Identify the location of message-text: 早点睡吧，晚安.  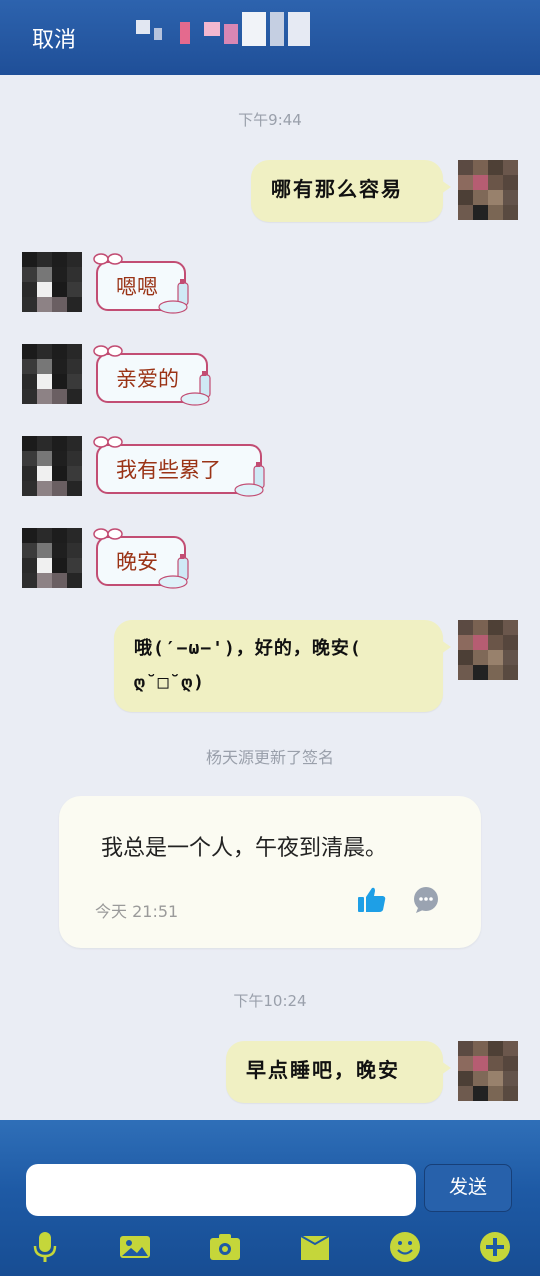
(323, 1070).